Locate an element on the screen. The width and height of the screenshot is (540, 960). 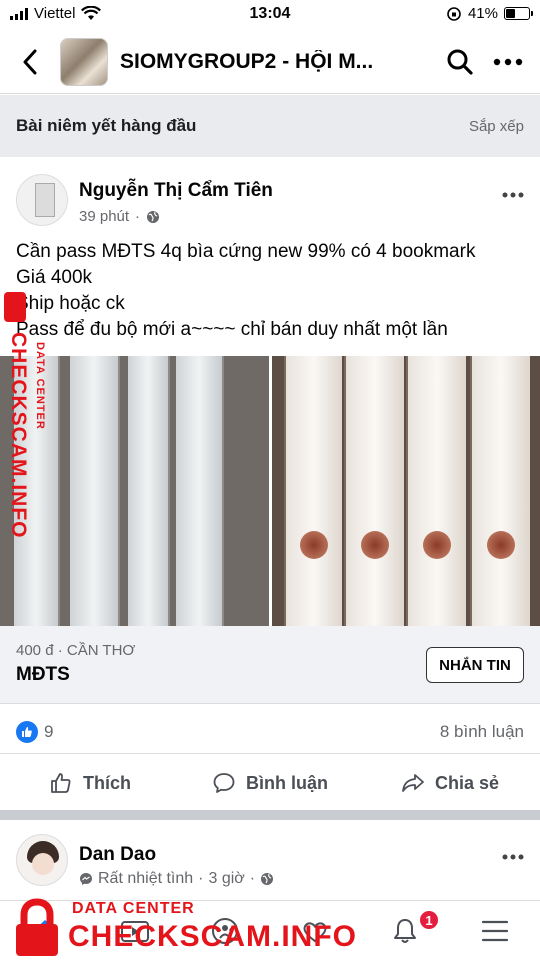
author-name: Nguyễn Thị Cẩm Tiên is located at coordinates (176, 191).